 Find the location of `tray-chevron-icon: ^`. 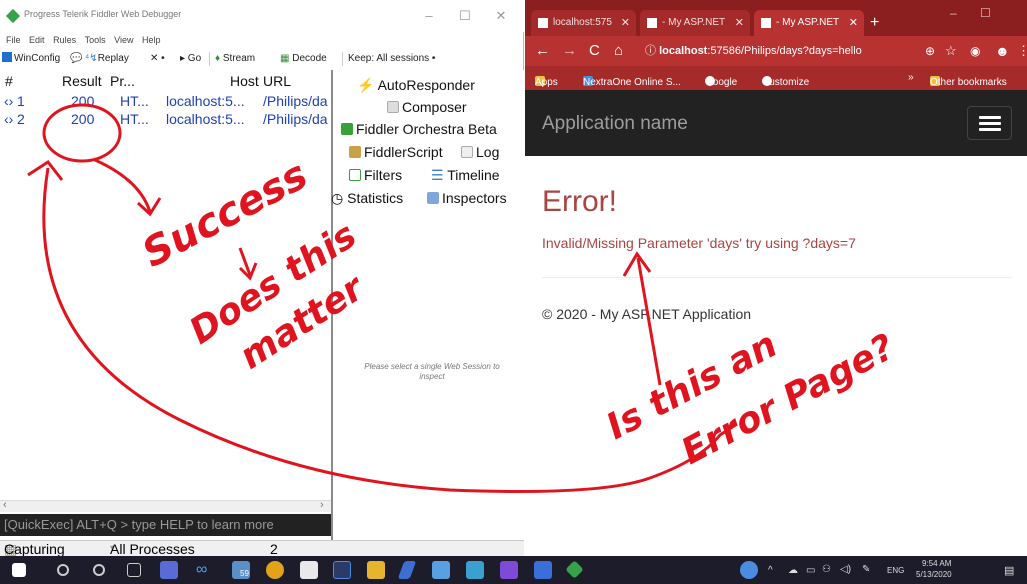

tray-chevron-icon: ^ is located at coordinates (770, 570).